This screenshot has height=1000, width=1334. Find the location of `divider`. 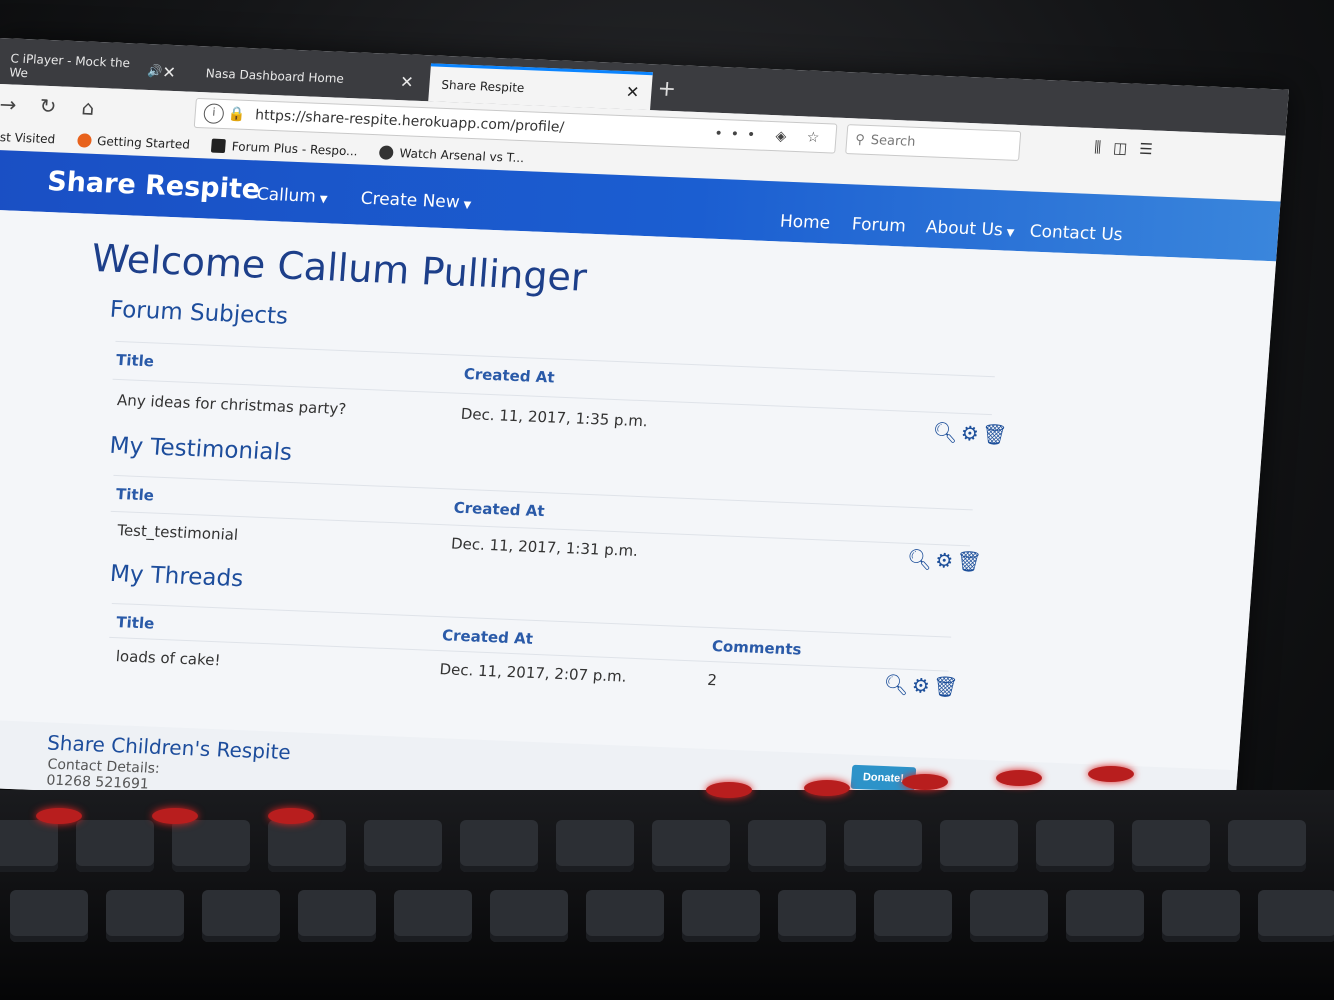

divider is located at coordinates (555, 359).